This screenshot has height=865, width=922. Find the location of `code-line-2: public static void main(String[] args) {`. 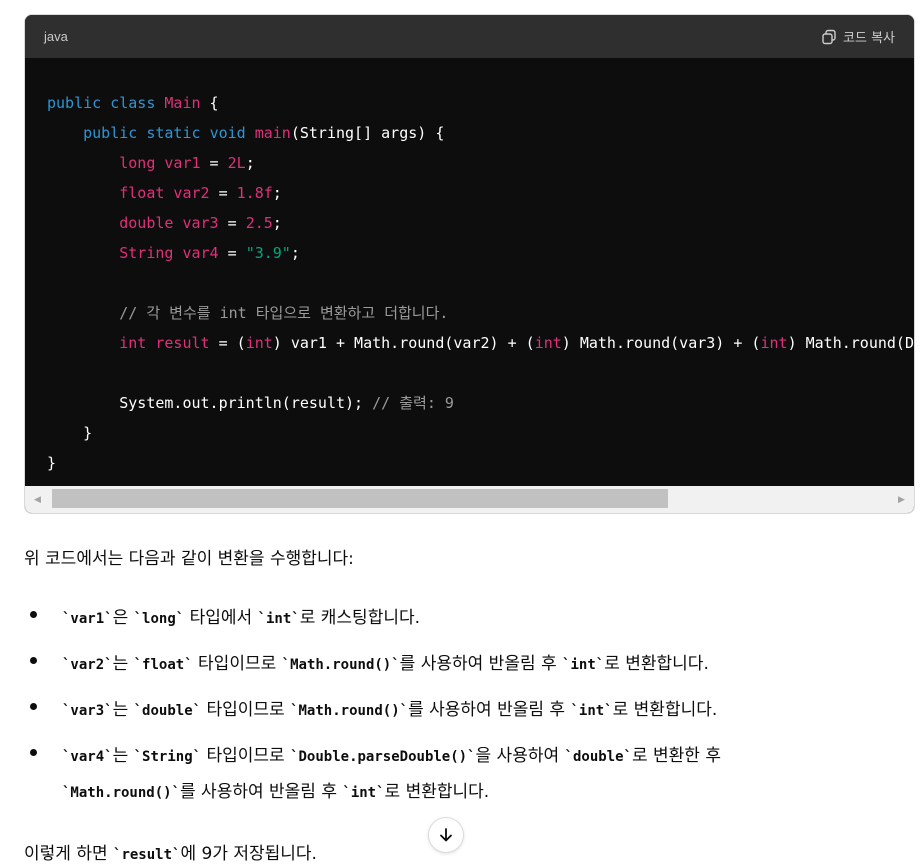

code-line-2: public static void main(String[] args) { is located at coordinates (245, 133).